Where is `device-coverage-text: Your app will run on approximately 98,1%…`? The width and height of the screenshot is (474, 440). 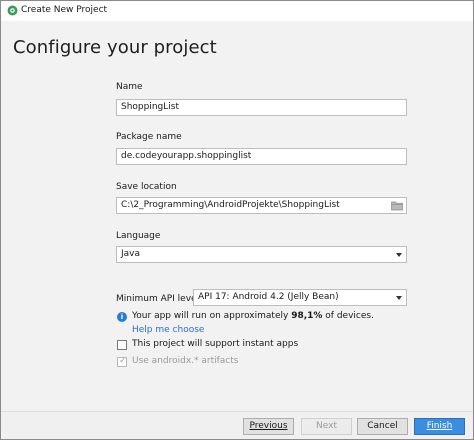 device-coverage-text: Your app will run on approximately 98,1%… is located at coordinates (253, 316).